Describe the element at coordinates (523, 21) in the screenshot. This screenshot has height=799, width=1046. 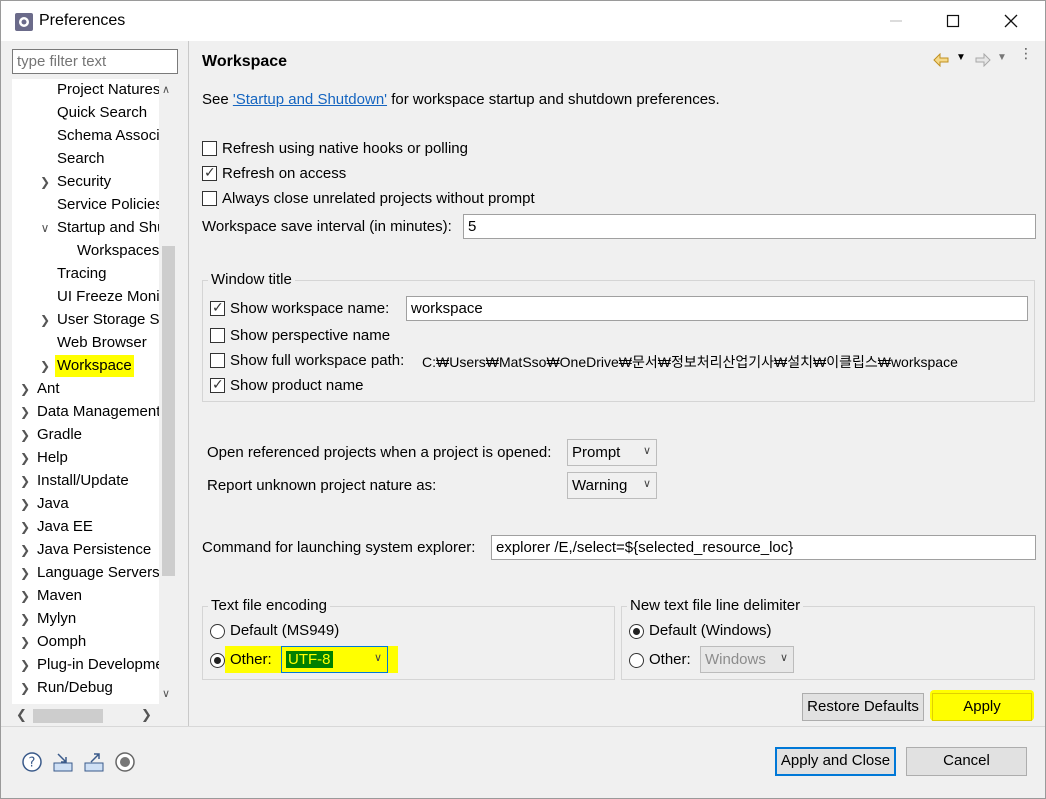
I see `title-bar: Preferences` at that location.